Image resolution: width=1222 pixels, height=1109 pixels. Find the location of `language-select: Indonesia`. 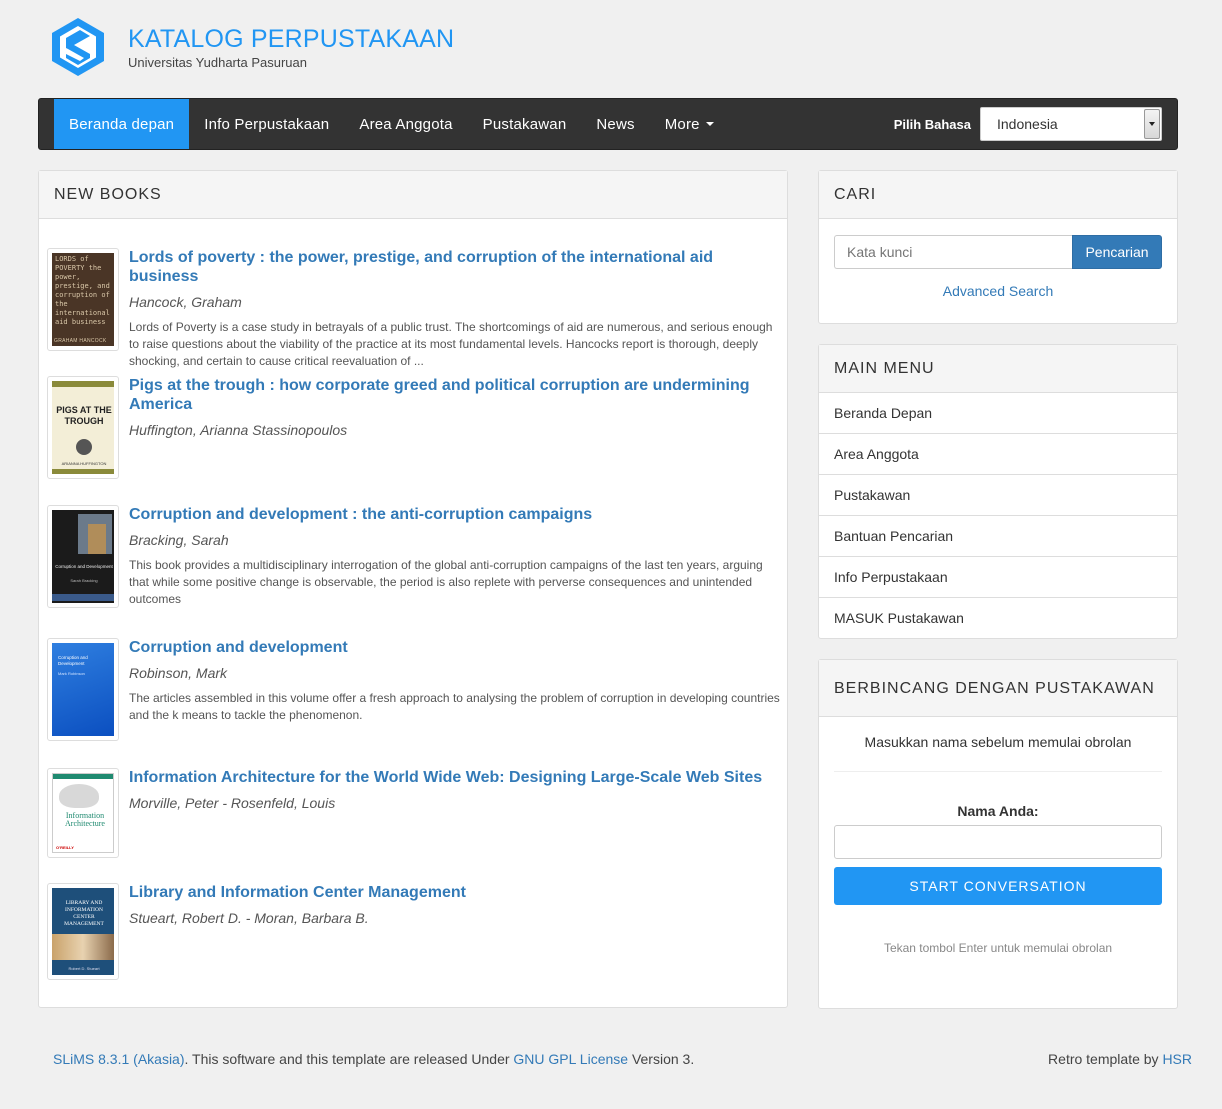

language-select: Indonesia is located at coordinates (1071, 124).